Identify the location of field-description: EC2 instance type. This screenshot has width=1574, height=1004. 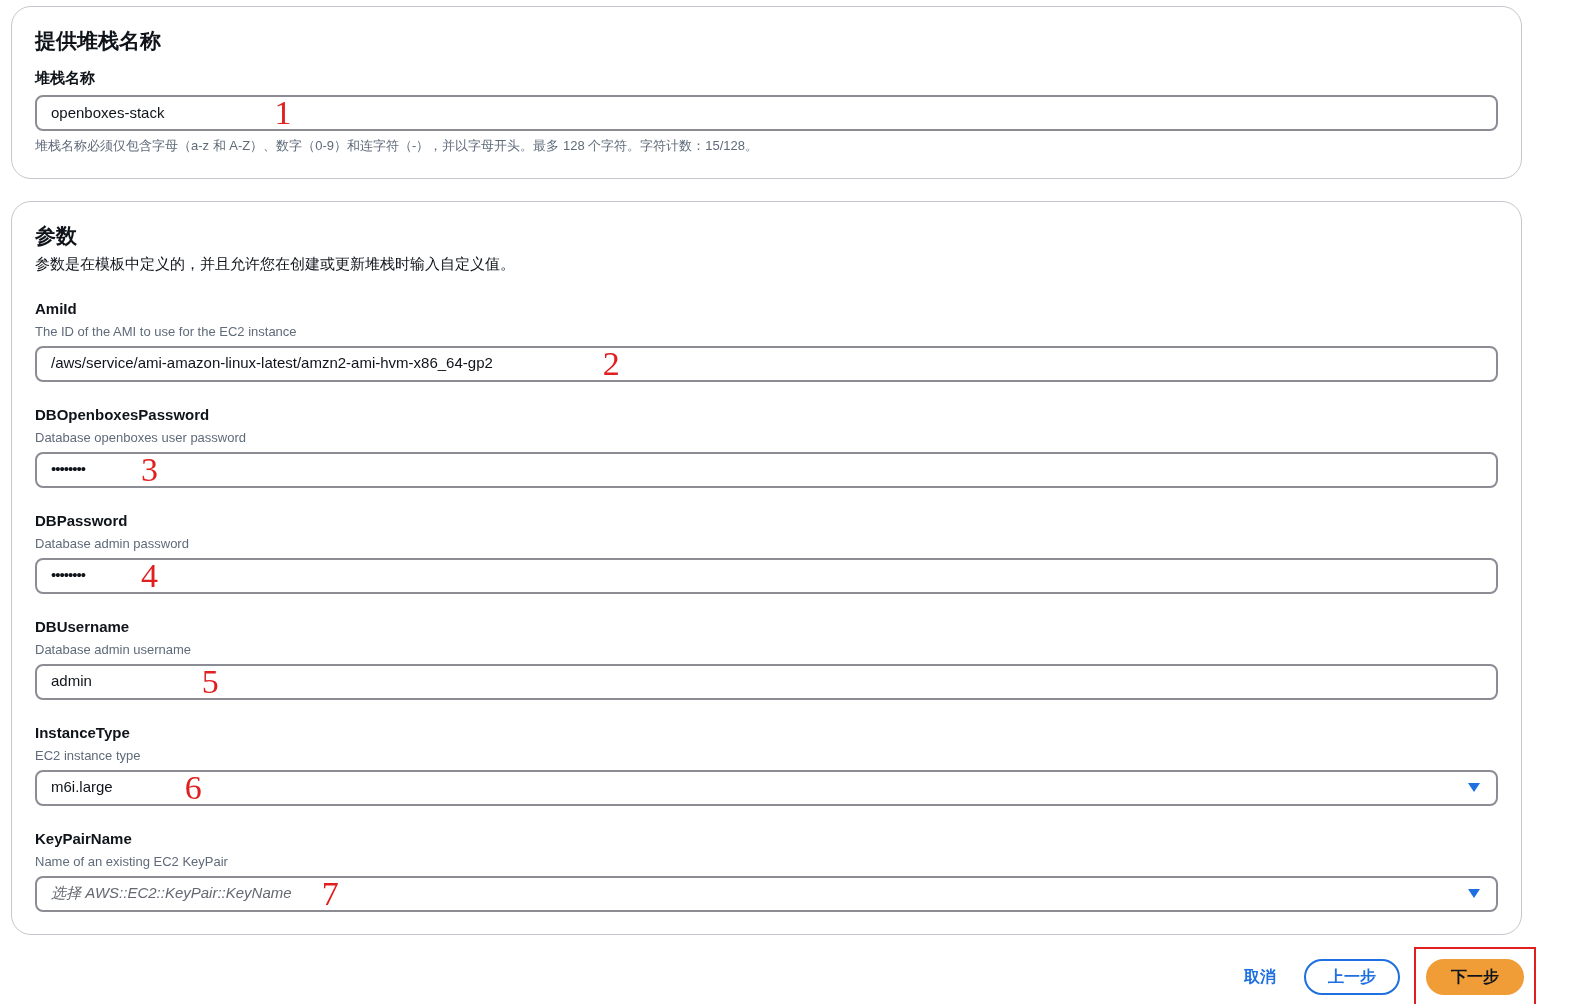
(88, 756).